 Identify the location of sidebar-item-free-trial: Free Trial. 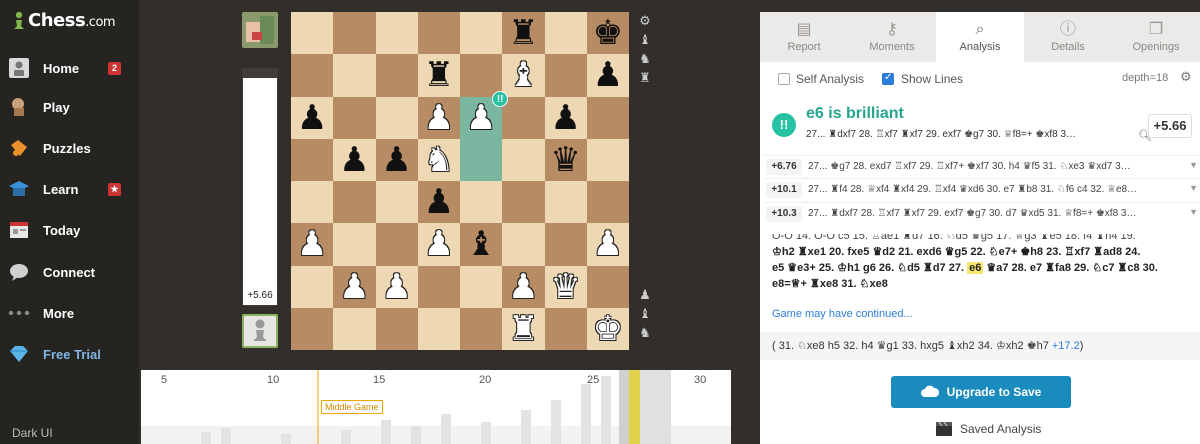
(69, 354).